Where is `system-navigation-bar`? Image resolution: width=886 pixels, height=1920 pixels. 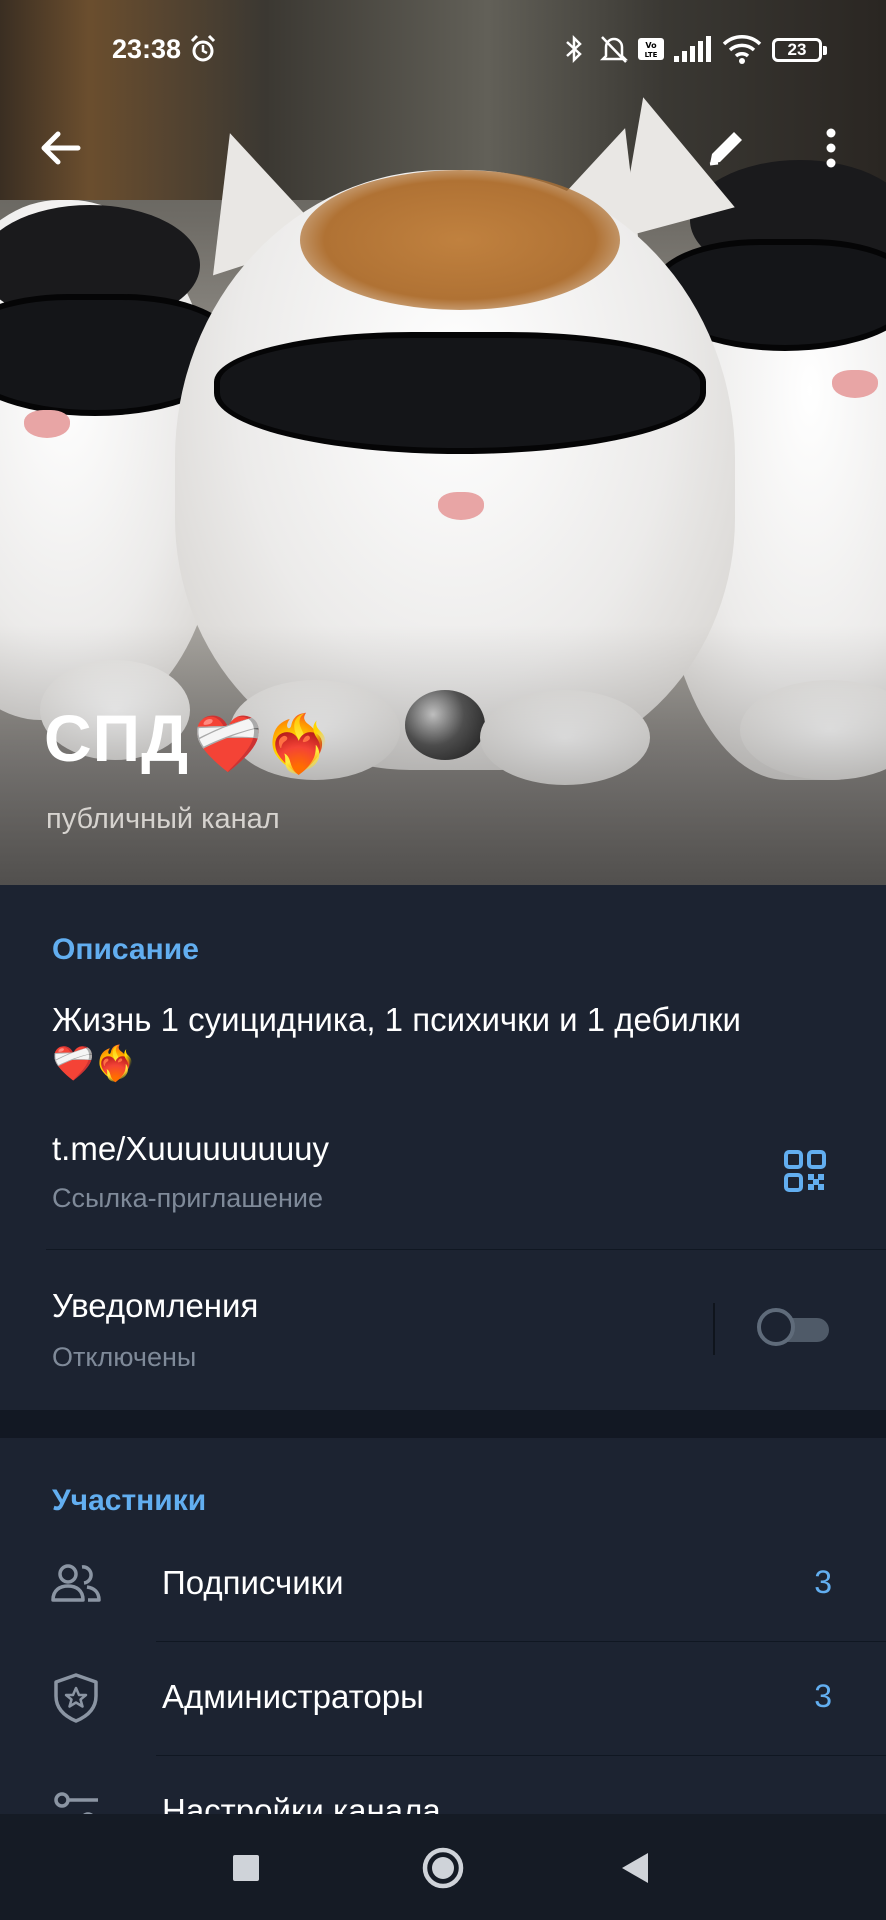
system-navigation-bar is located at coordinates (443, 1867).